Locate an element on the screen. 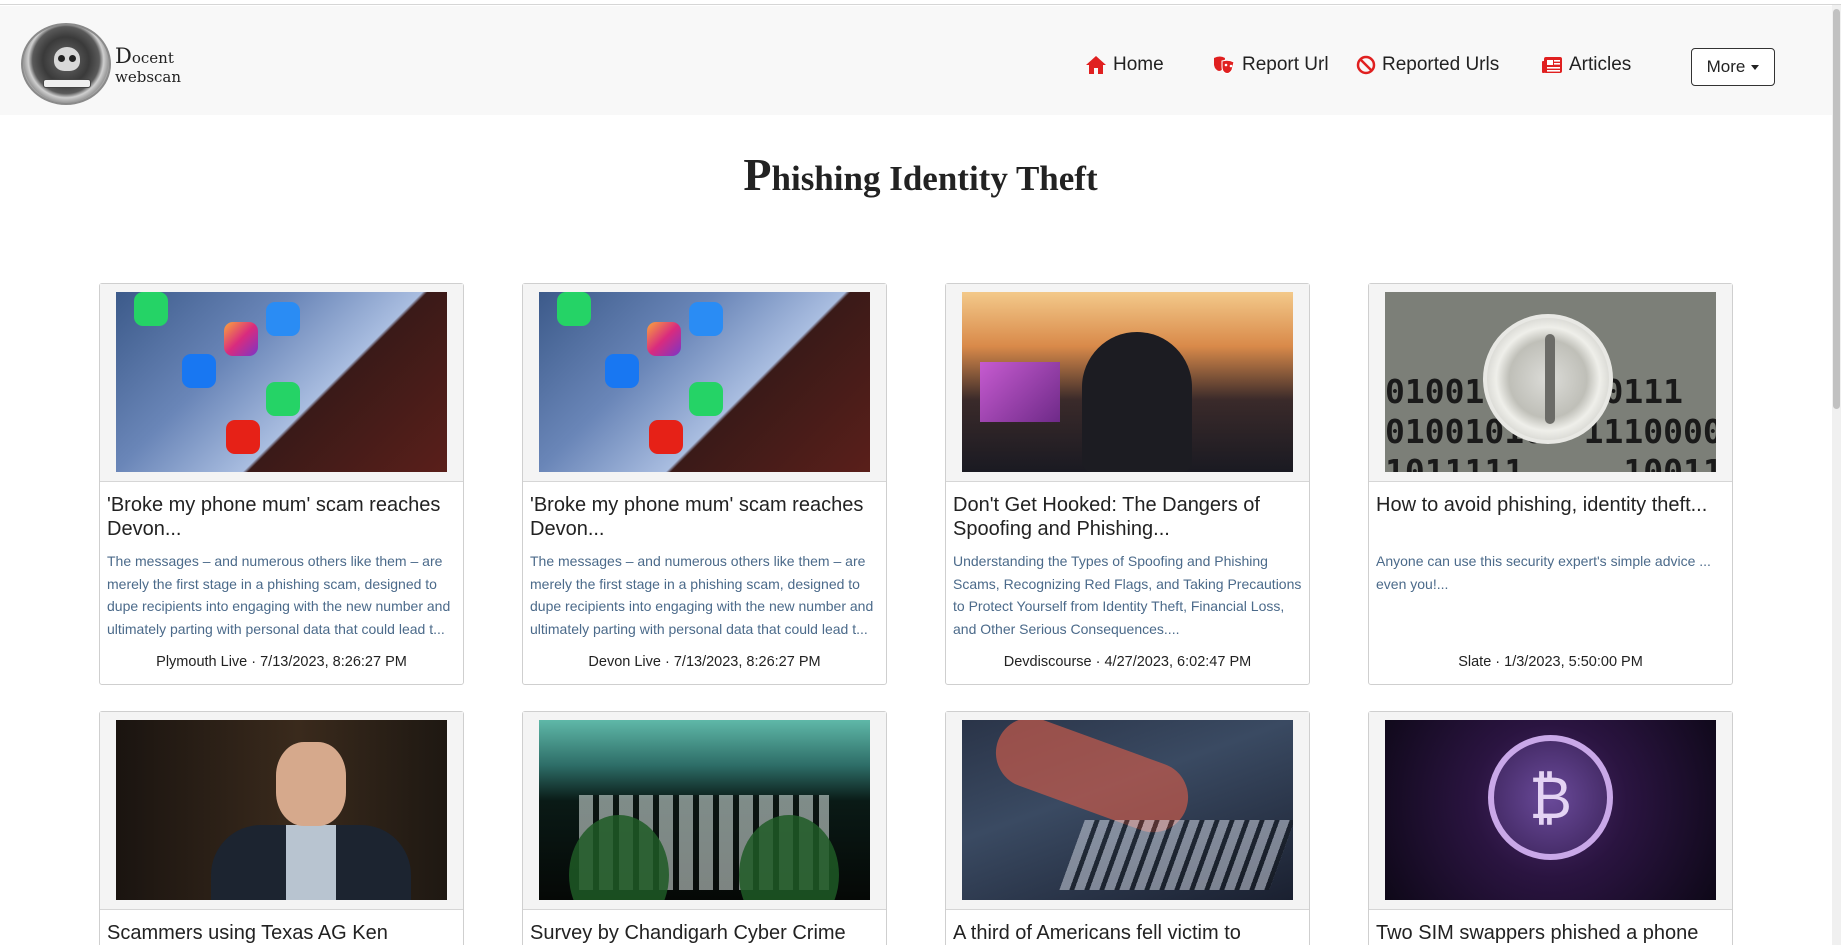 The image size is (1841, 945). nav-reported-urls: Reported Urls is located at coordinates (1427, 65).